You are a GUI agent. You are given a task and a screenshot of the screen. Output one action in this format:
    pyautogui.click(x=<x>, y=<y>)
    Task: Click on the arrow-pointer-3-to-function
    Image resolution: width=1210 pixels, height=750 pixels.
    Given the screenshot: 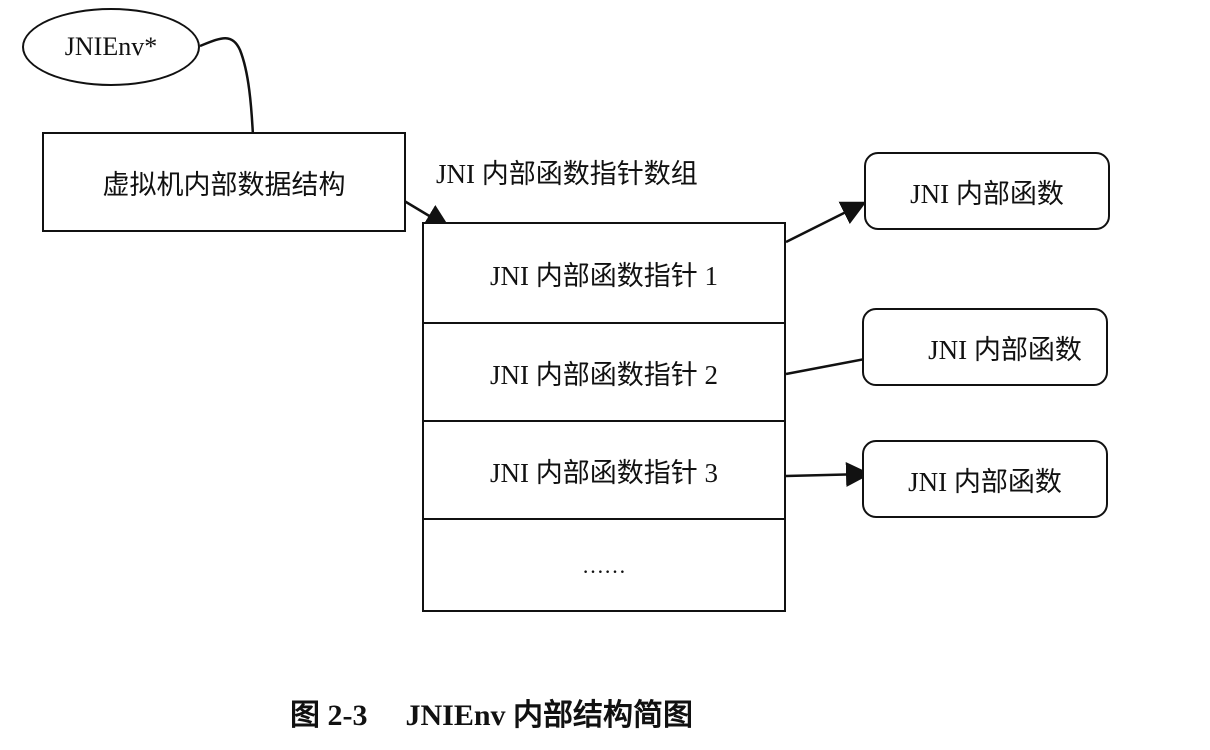 What is the action you would take?
    pyautogui.click(x=828, y=474)
    